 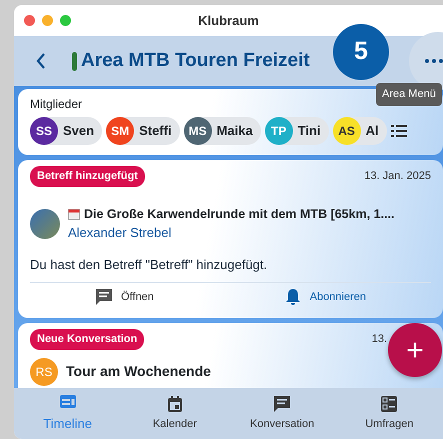 What do you see at coordinates (198, 131) in the screenshot?
I see `member-avatar: MS` at bounding box center [198, 131].